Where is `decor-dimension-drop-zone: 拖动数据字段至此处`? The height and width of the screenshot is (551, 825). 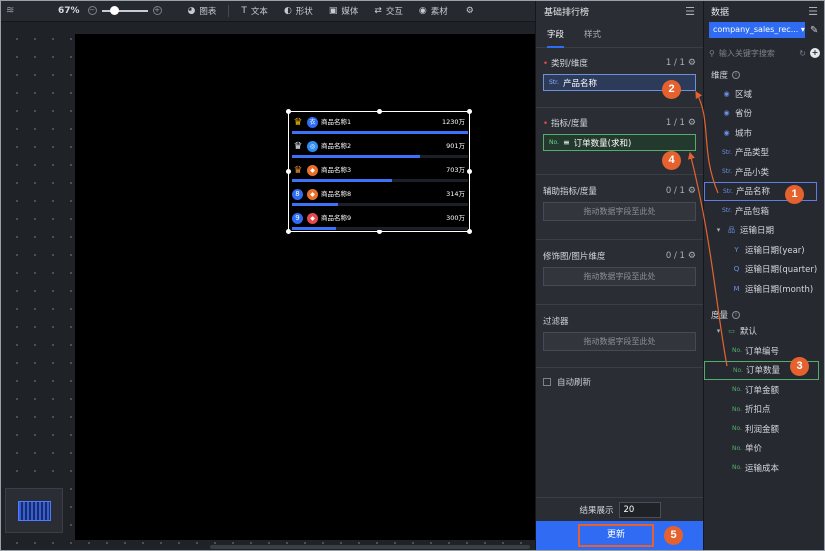 decor-dimension-drop-zone: 拖动数据字段至此处 is located at coordinates (619, 276).